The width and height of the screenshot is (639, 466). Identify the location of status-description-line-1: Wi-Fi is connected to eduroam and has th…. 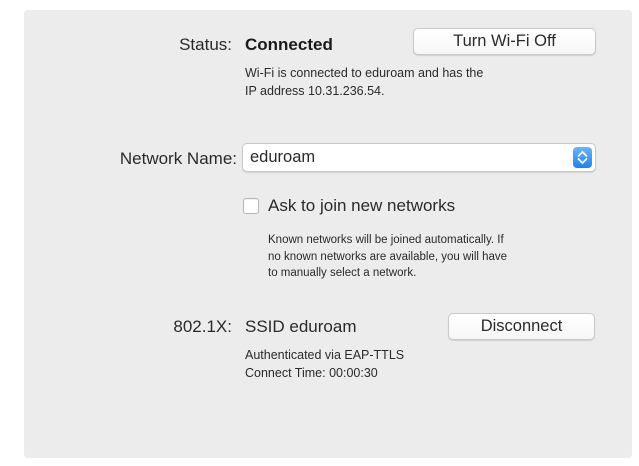
(364, 73).